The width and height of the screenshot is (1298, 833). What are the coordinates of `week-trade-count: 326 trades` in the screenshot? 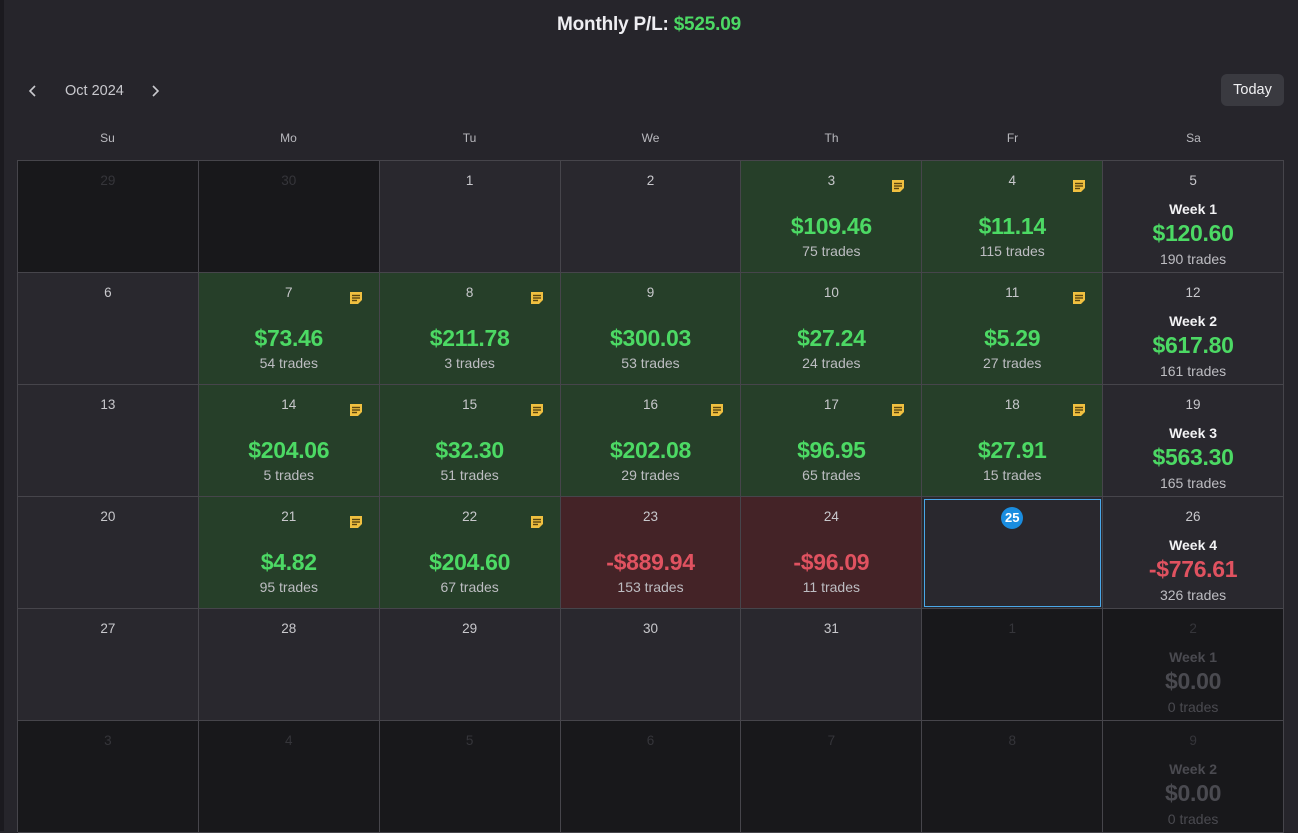 It's located at (1193, 595).